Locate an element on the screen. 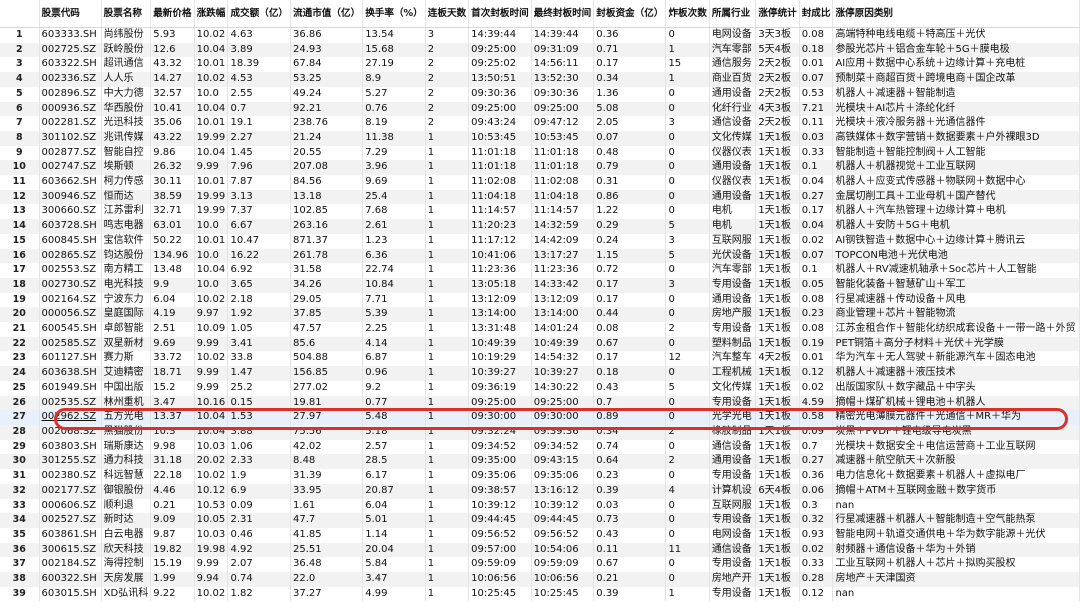  column-header: 换手率（%） is located at coordinates (394, 14).